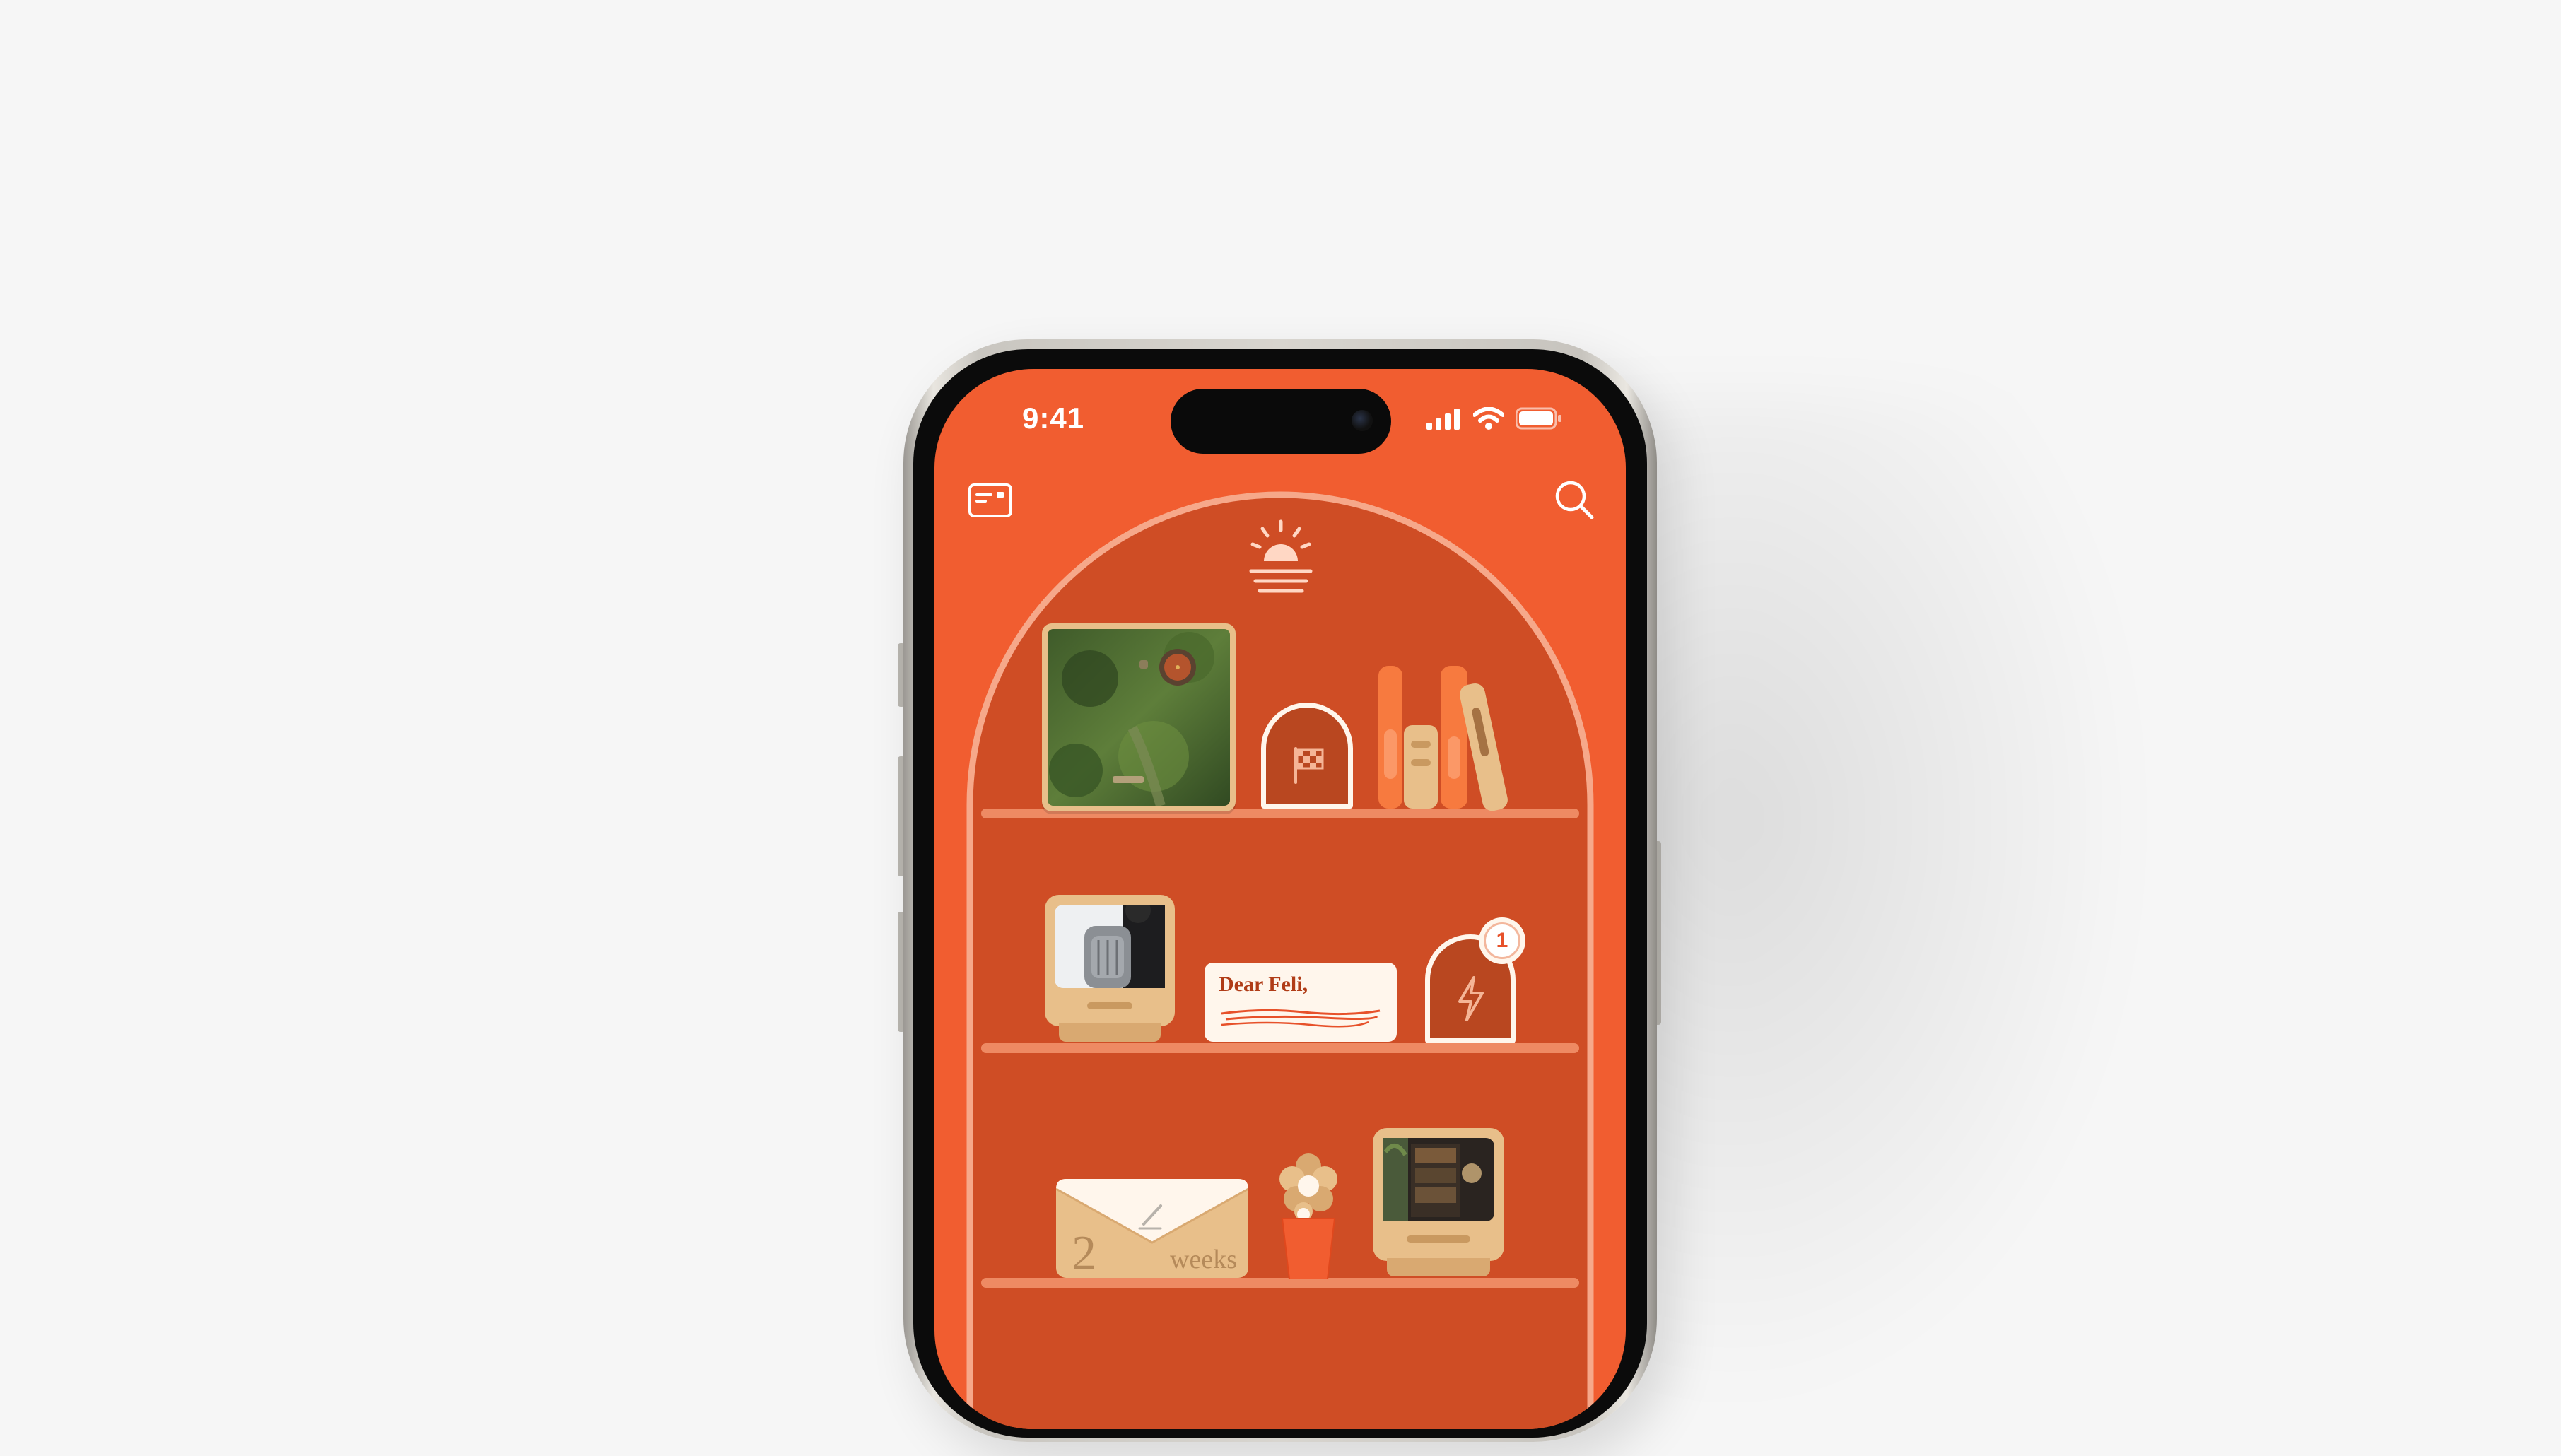 The height and width of the screenshot is (1456, 2561). I want to click on letter-greeting: Dear Feli,, so click(1263, 985).